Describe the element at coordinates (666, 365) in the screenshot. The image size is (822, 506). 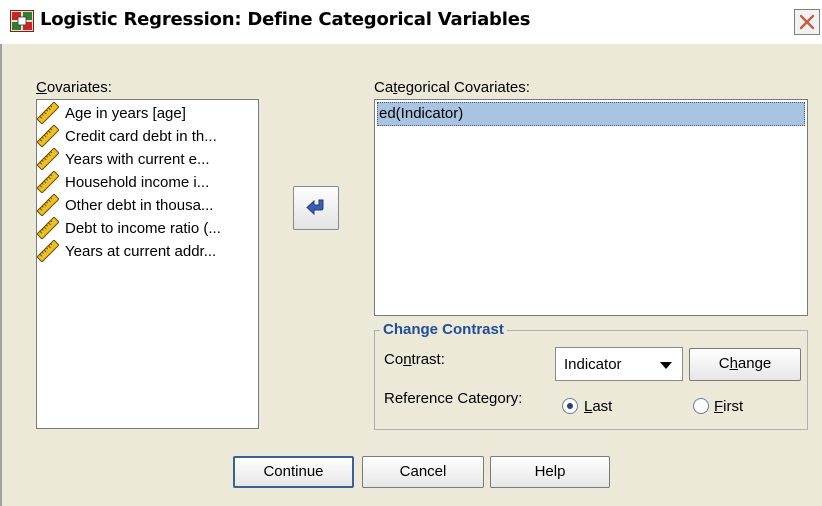
I see `chevron-down-icon` at that location.